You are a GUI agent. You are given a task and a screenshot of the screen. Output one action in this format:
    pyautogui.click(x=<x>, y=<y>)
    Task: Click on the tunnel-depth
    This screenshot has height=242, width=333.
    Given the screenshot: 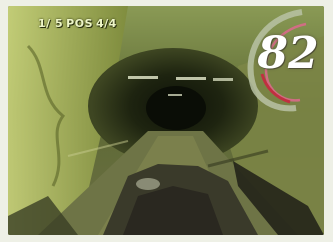 What is the action you would take?
    pyautogui.click(x=176, y=108)
    